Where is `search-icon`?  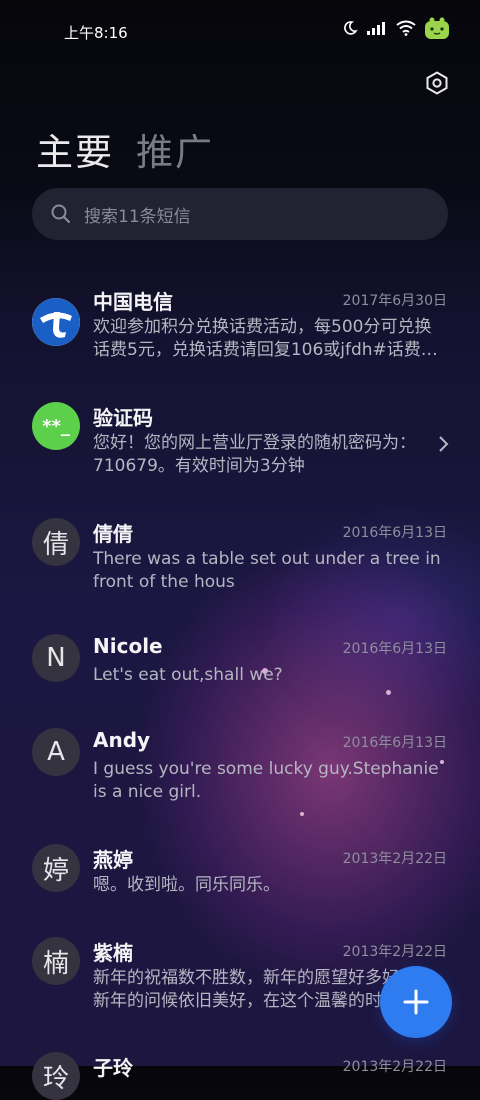 search-icon is located at coordinates (61, 214).